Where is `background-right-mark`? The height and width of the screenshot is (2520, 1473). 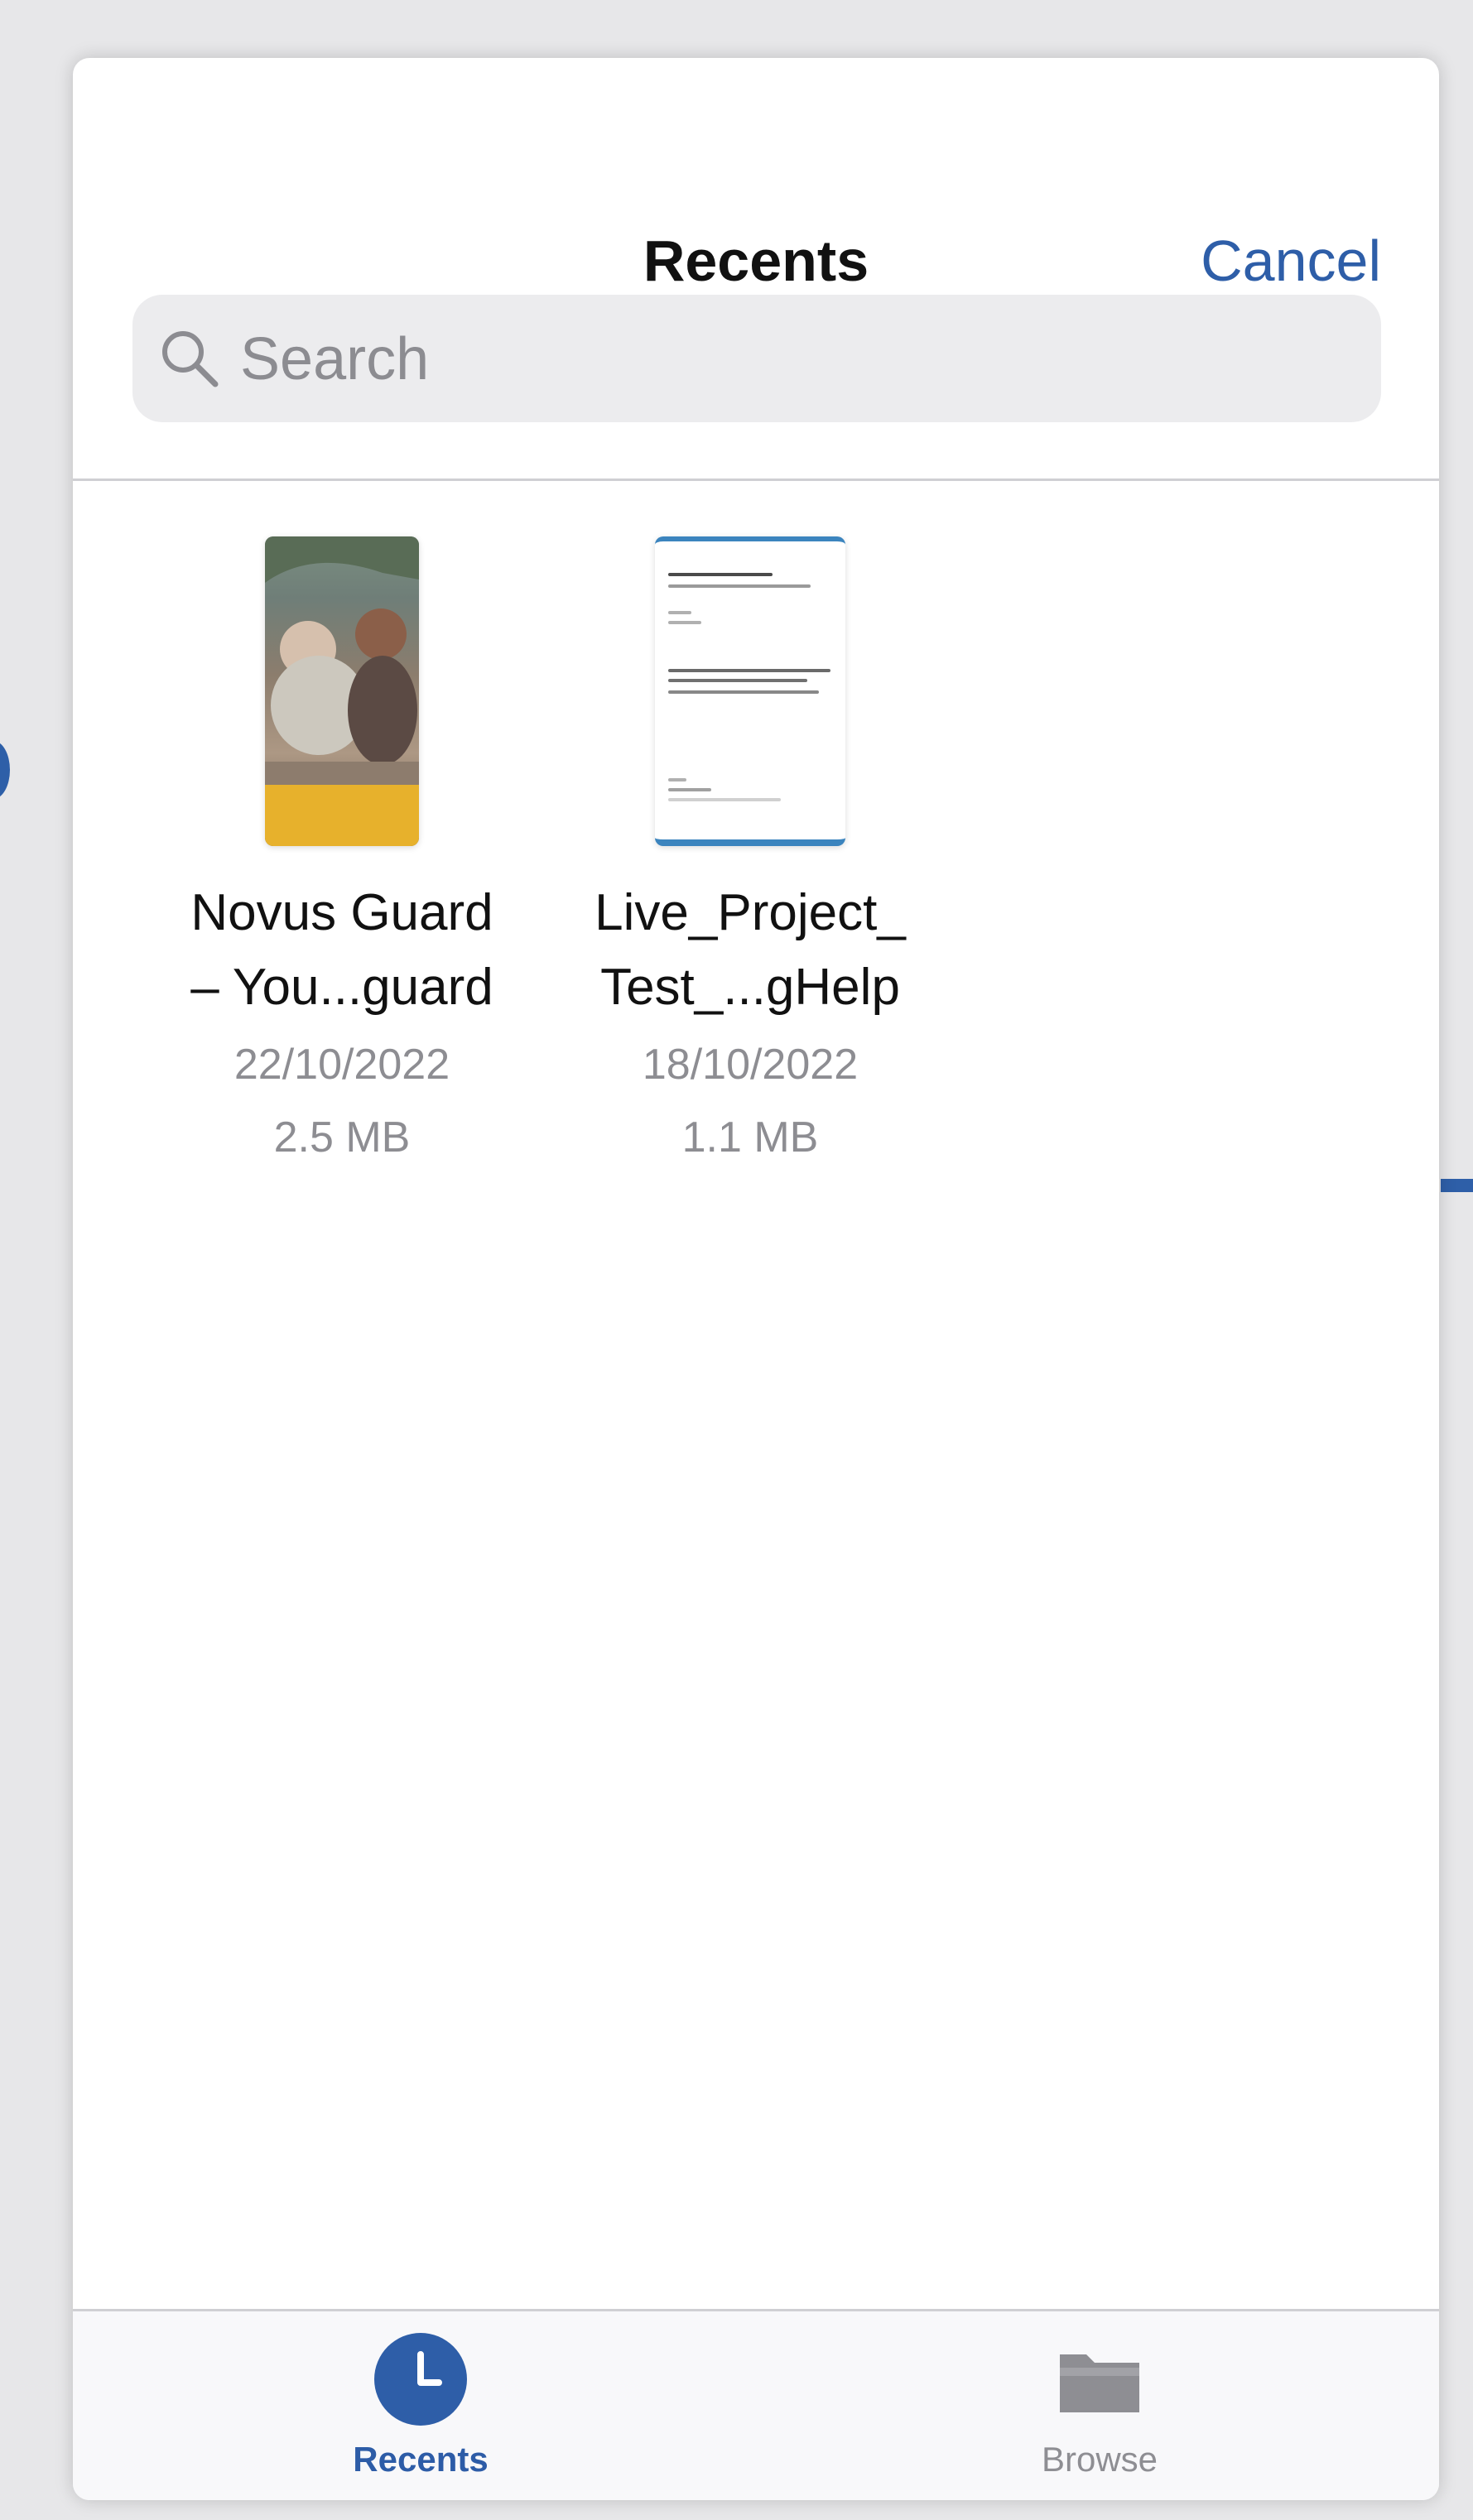 background-right-mark is located at coordinates (1457, 1185).